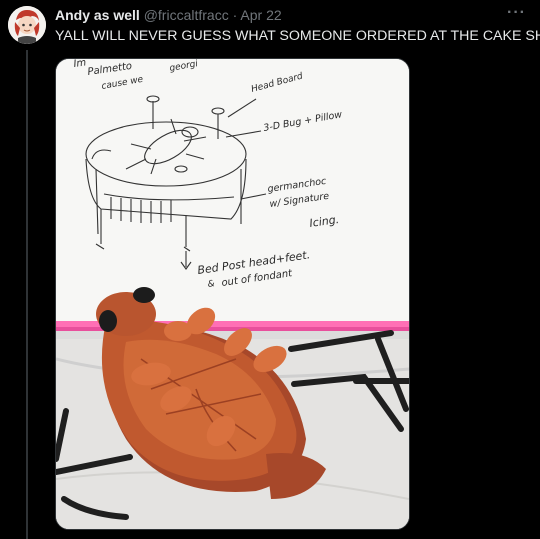 The image size is (540, 539). I want to click on sketch-label-post-symbol: &, so click(211, 284).